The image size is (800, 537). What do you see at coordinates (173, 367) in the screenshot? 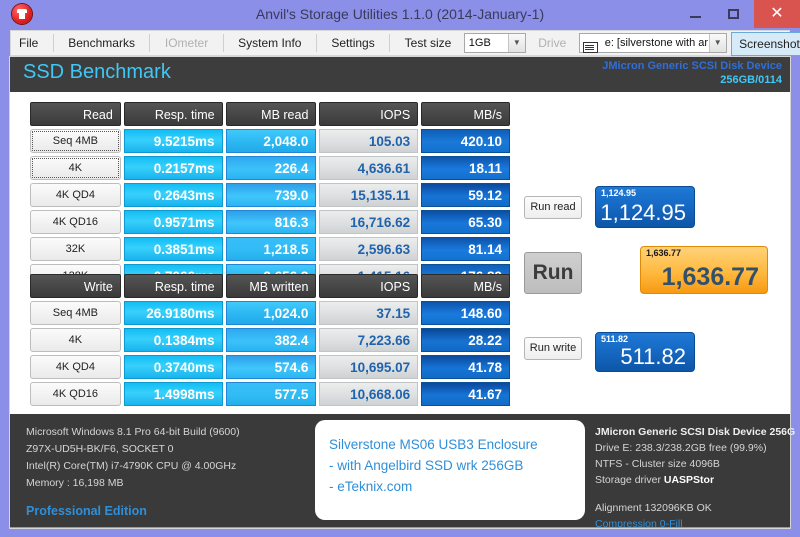
I see `write-resp-2: 0.3740ms` at bounding box center [173, 367].